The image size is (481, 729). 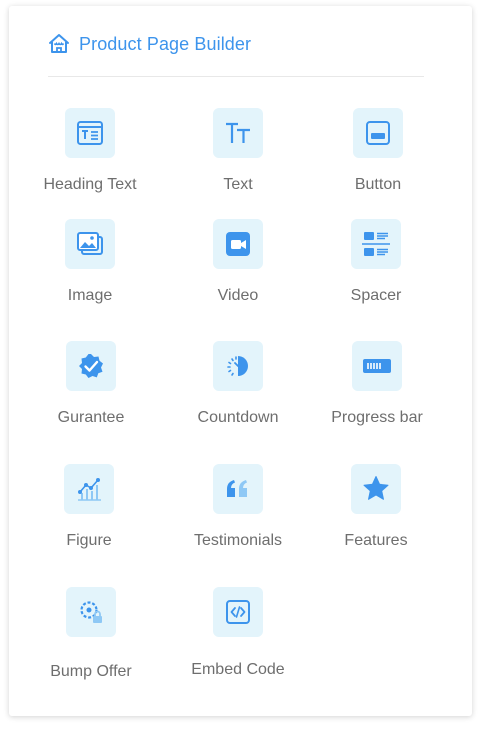 I want to click on guarantee-badge-icon, so click(x=91, y=366).